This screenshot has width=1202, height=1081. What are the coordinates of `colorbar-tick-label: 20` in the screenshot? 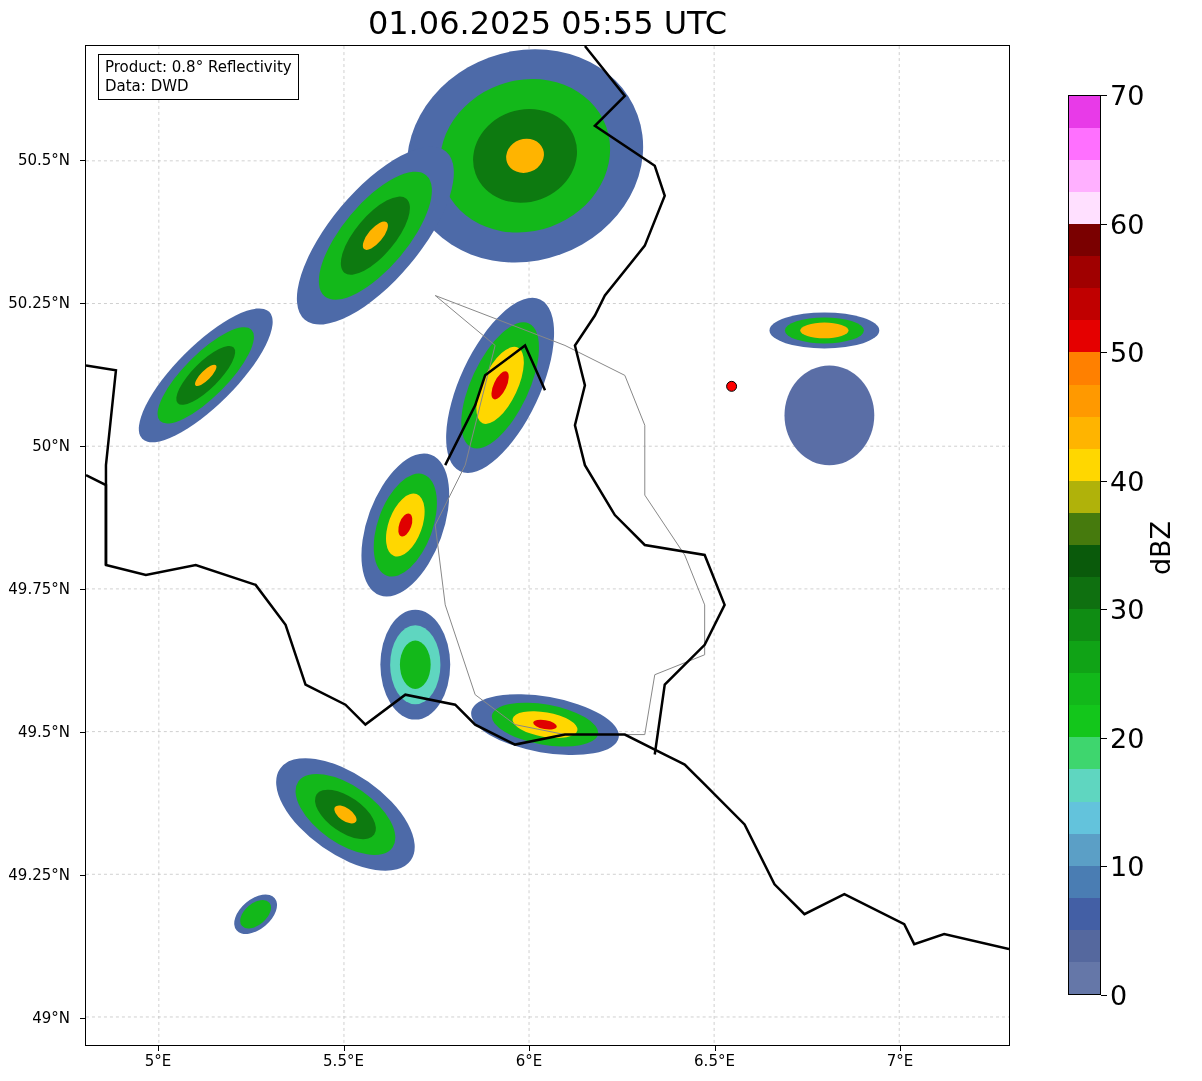 It's located at (1127, 738).